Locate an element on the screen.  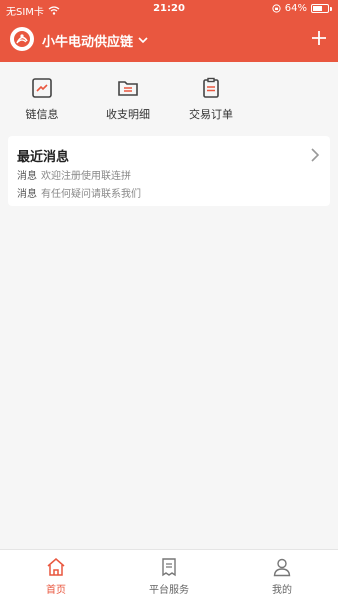
recent-messages-card: 最近消息 消息 欢迎注册使用联连拼 消息 有任何疑问请联系我们 is located at coordinates (169, 171).